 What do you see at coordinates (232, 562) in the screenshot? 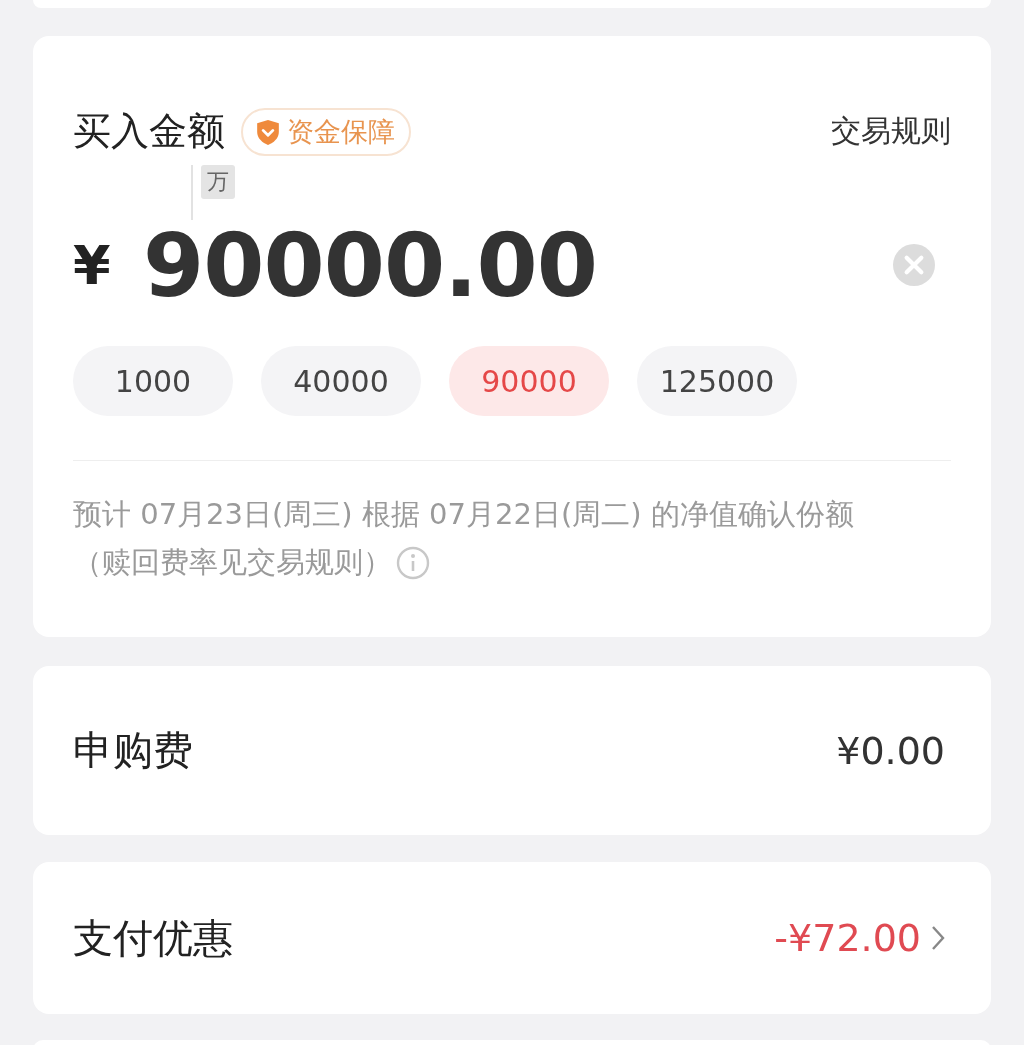
I see `fee-rate-note: （赎回费率见交易规则）` at bounding box center [232, 562].